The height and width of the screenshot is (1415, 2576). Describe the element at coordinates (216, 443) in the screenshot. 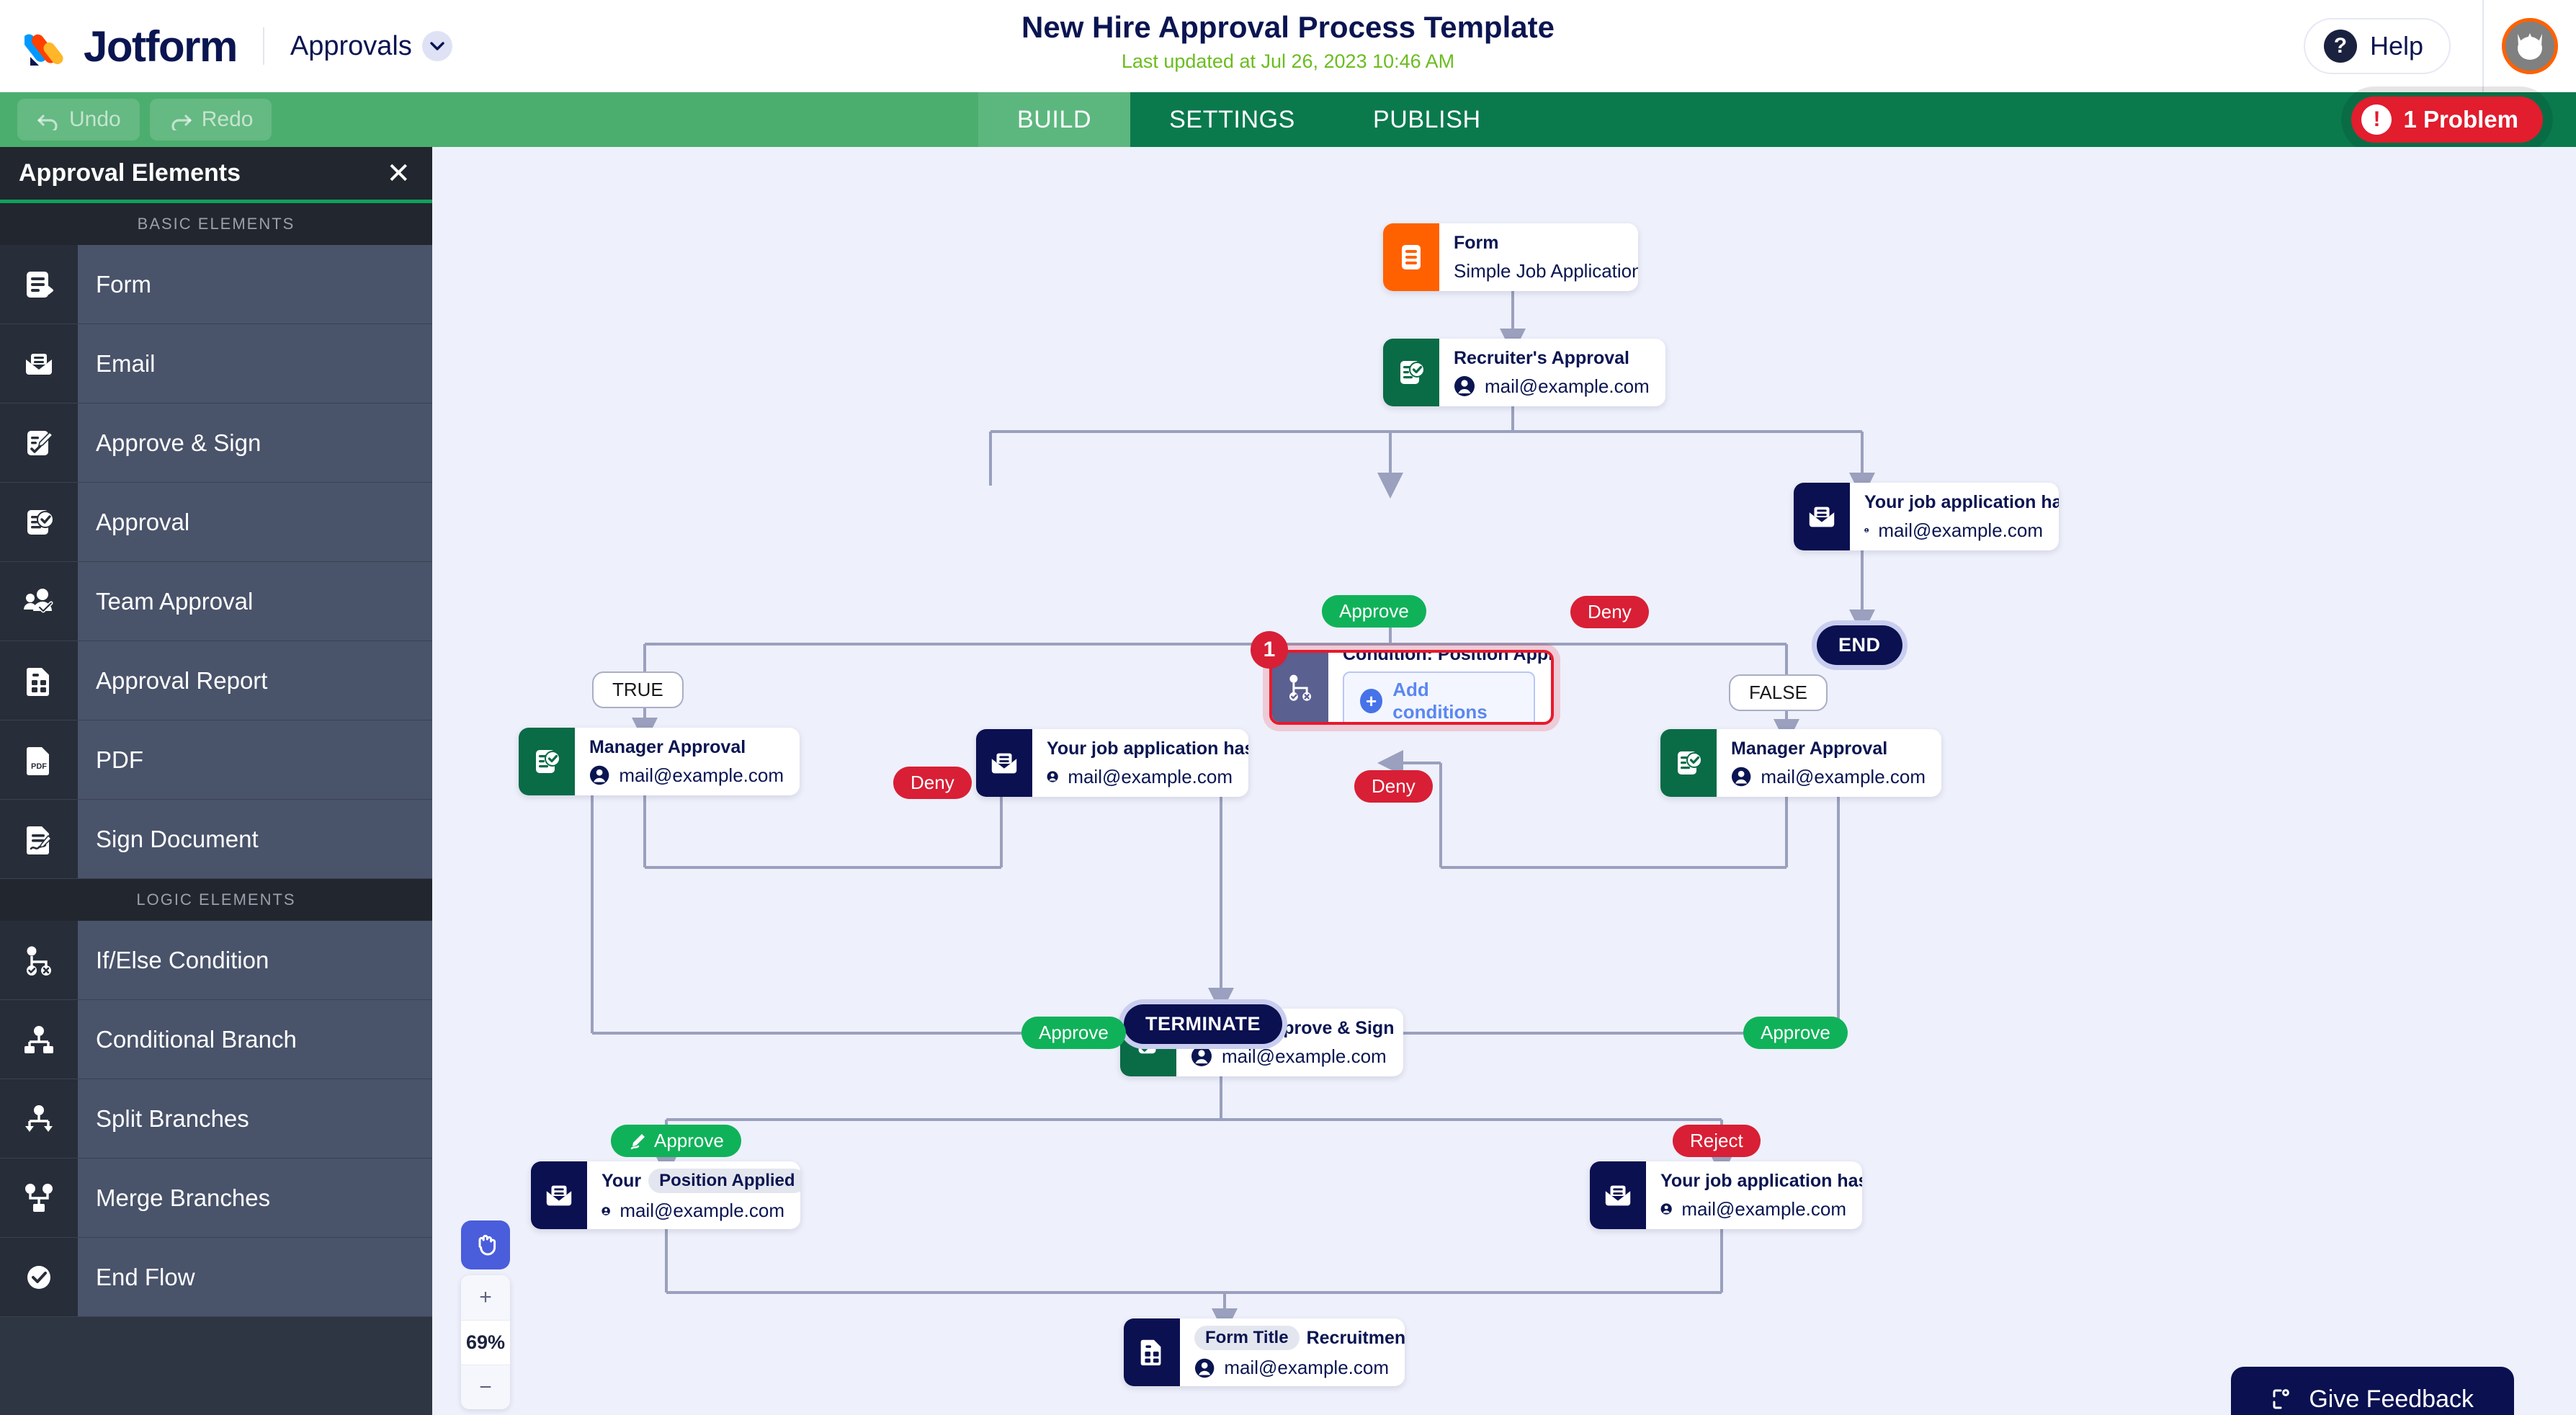

I see `sidebar-item-approve-sign: Approve & Sign` at that location.